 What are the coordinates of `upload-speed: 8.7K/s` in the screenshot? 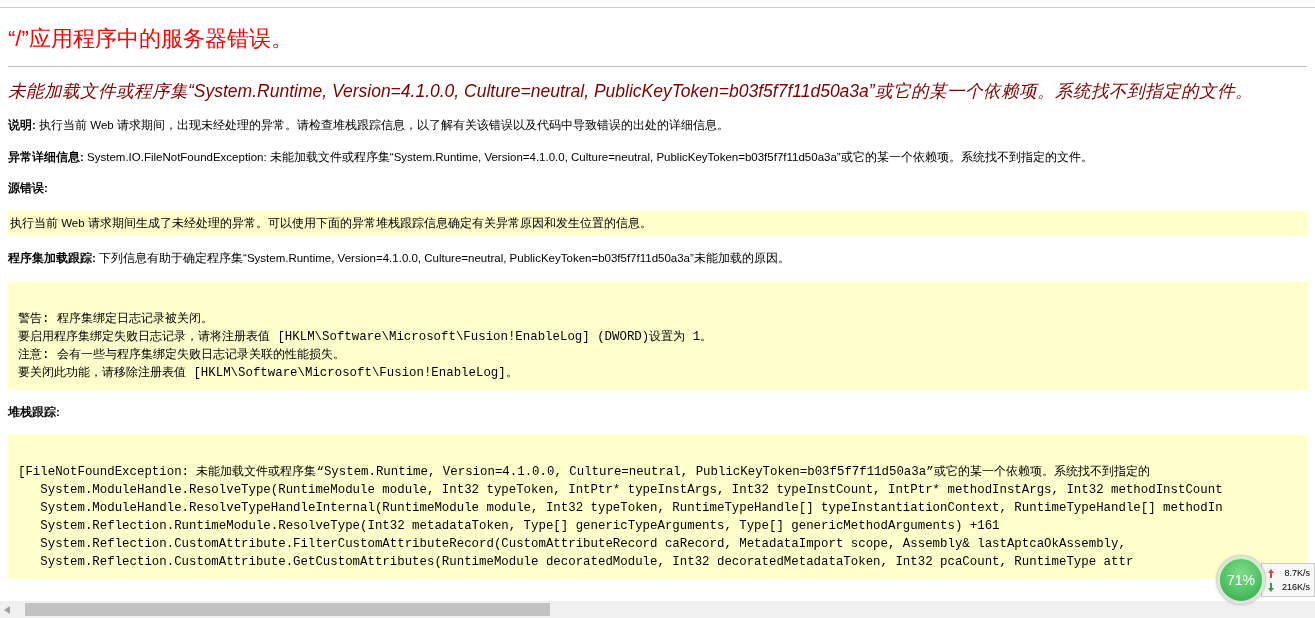 It's located at (1297, 573).